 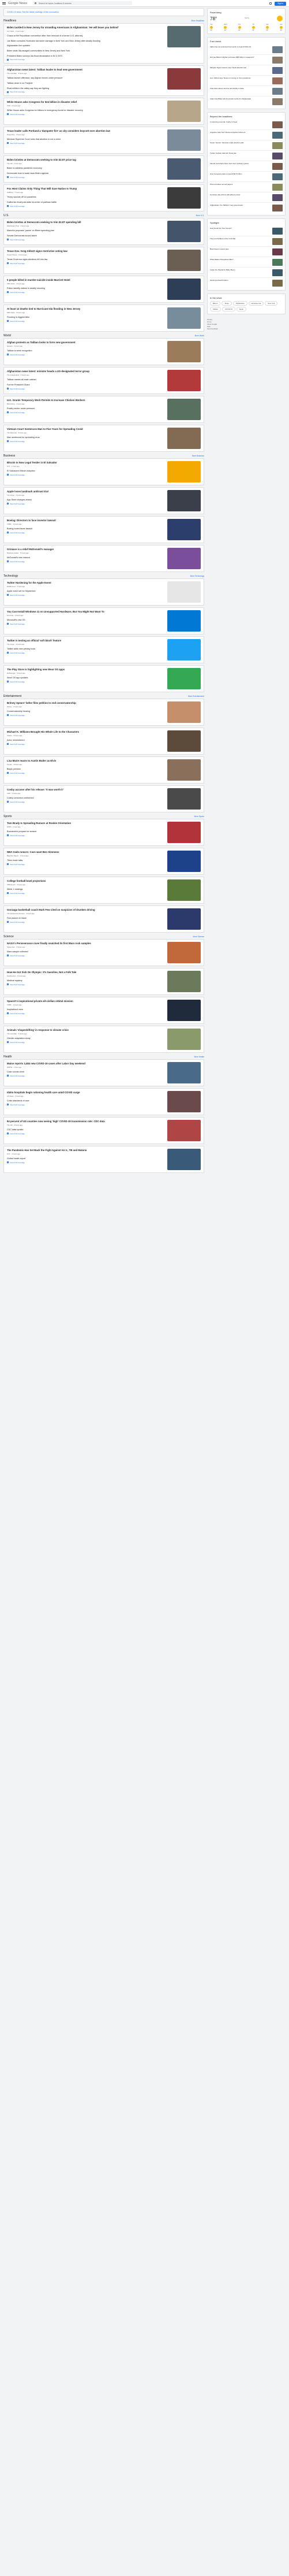 I want to click on beyond-headlines-item: In stunning reversal, Cosby is freed, so click(x=246, y=125).